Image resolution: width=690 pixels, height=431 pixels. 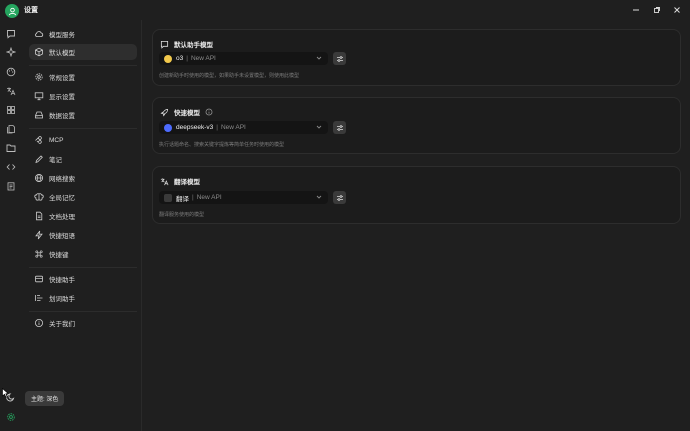 I want to click on sidebar-item-label: 划词助手, so click(x=62, y=299).